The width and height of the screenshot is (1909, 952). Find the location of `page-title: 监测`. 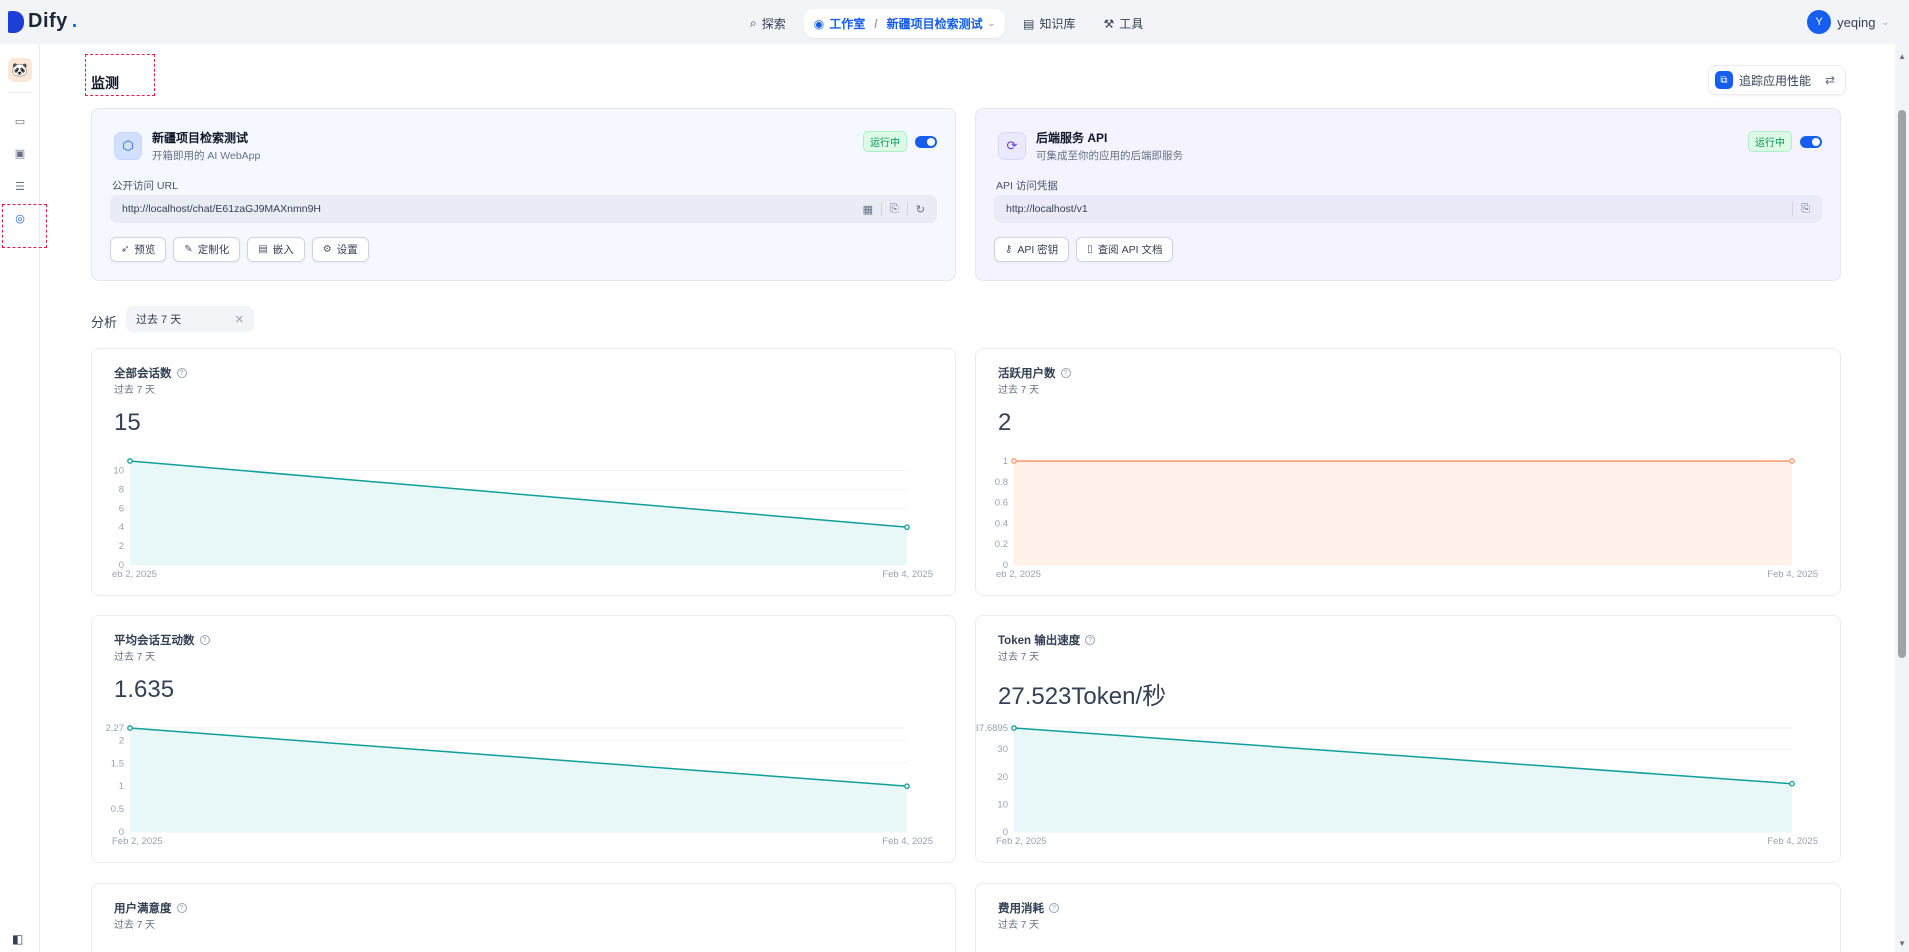

page-title: 监测 is located at coordinates (105, 83).